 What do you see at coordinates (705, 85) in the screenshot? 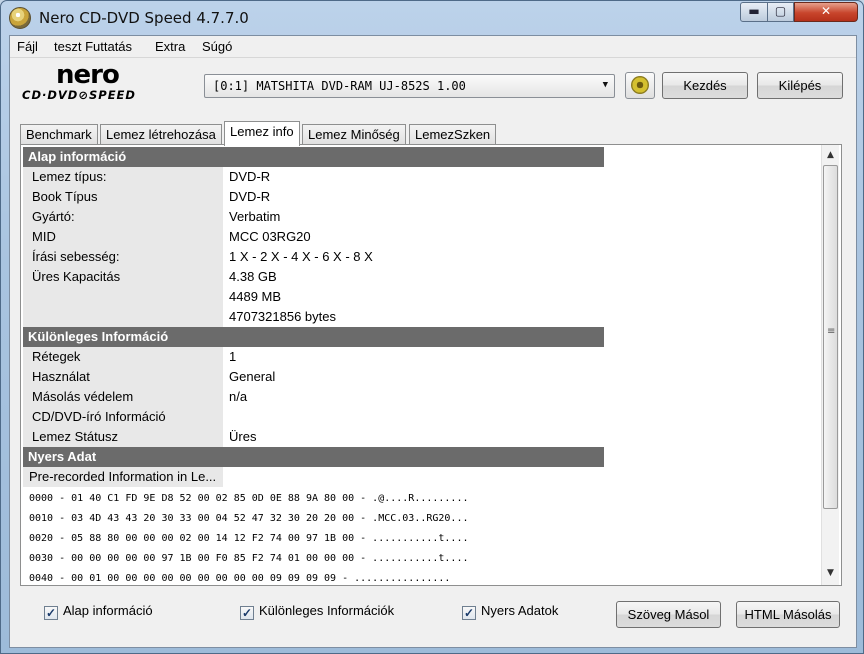
I see `start-button: Kezdés` at bounding box center [705, 85].